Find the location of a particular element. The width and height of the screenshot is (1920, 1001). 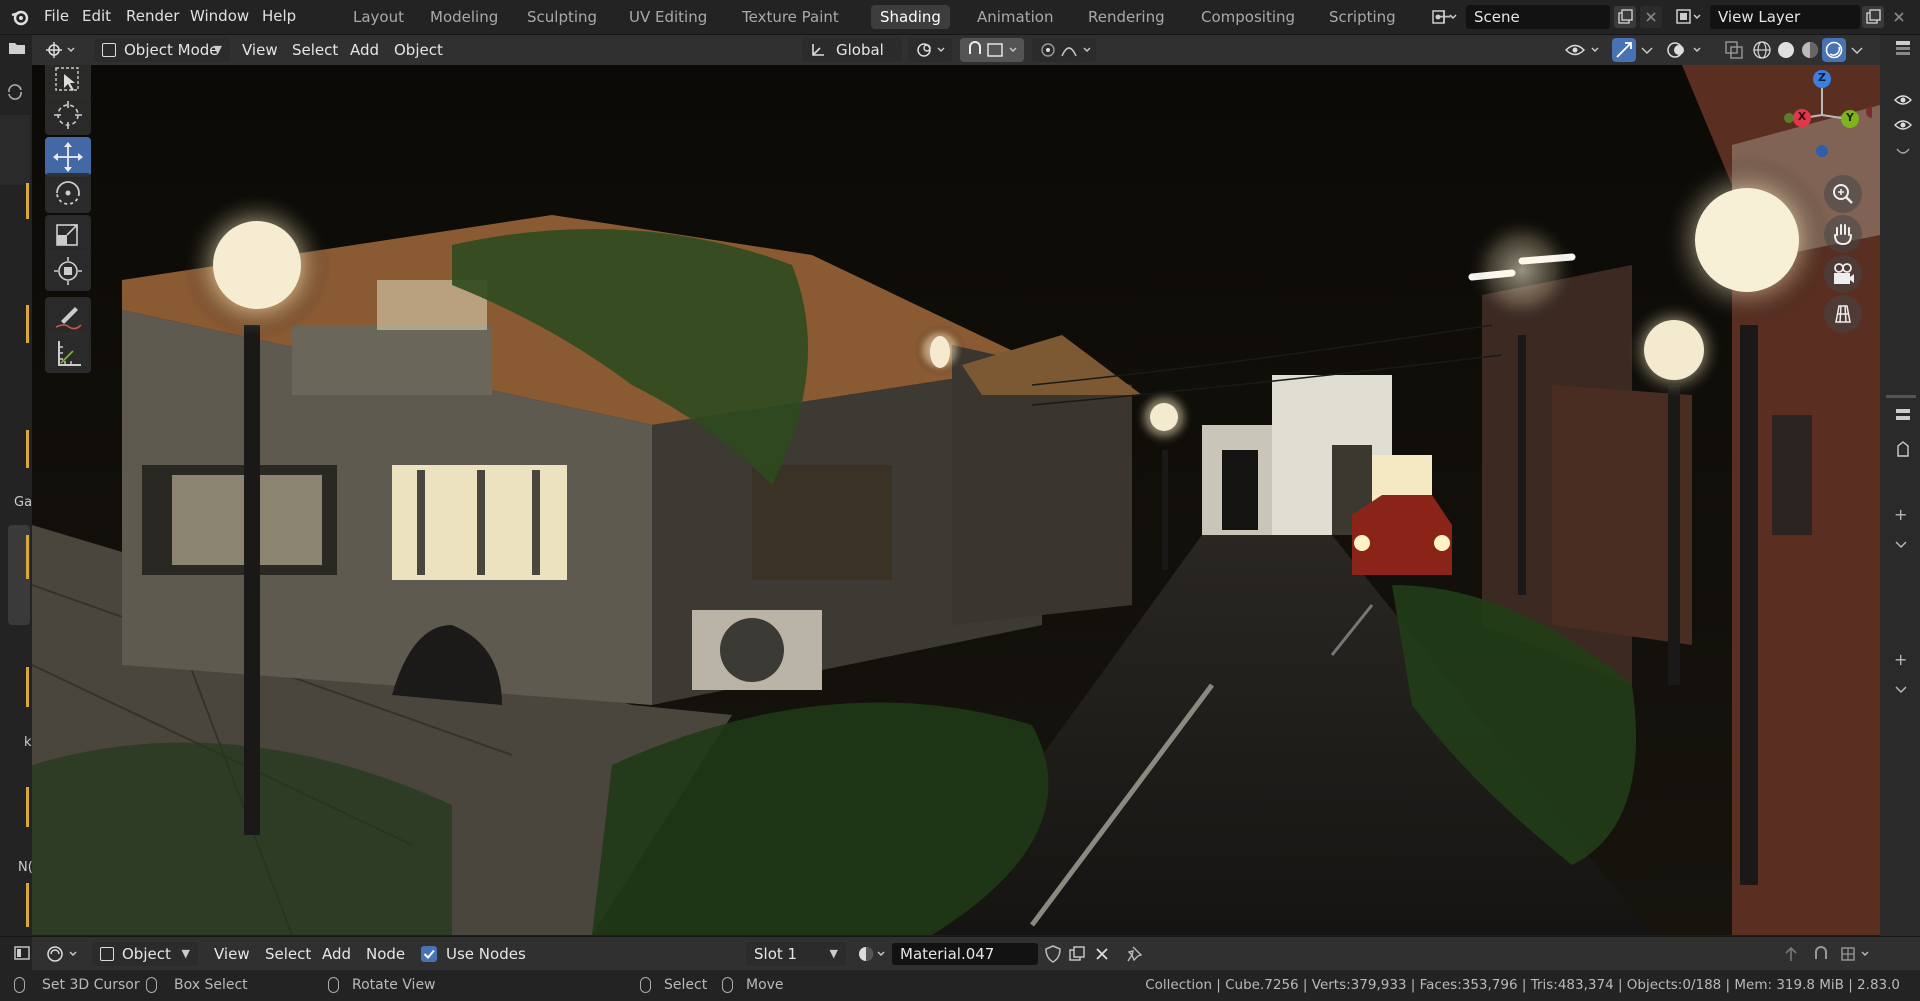

wireframe-shading-icon is located at coordinates (1762, 50).